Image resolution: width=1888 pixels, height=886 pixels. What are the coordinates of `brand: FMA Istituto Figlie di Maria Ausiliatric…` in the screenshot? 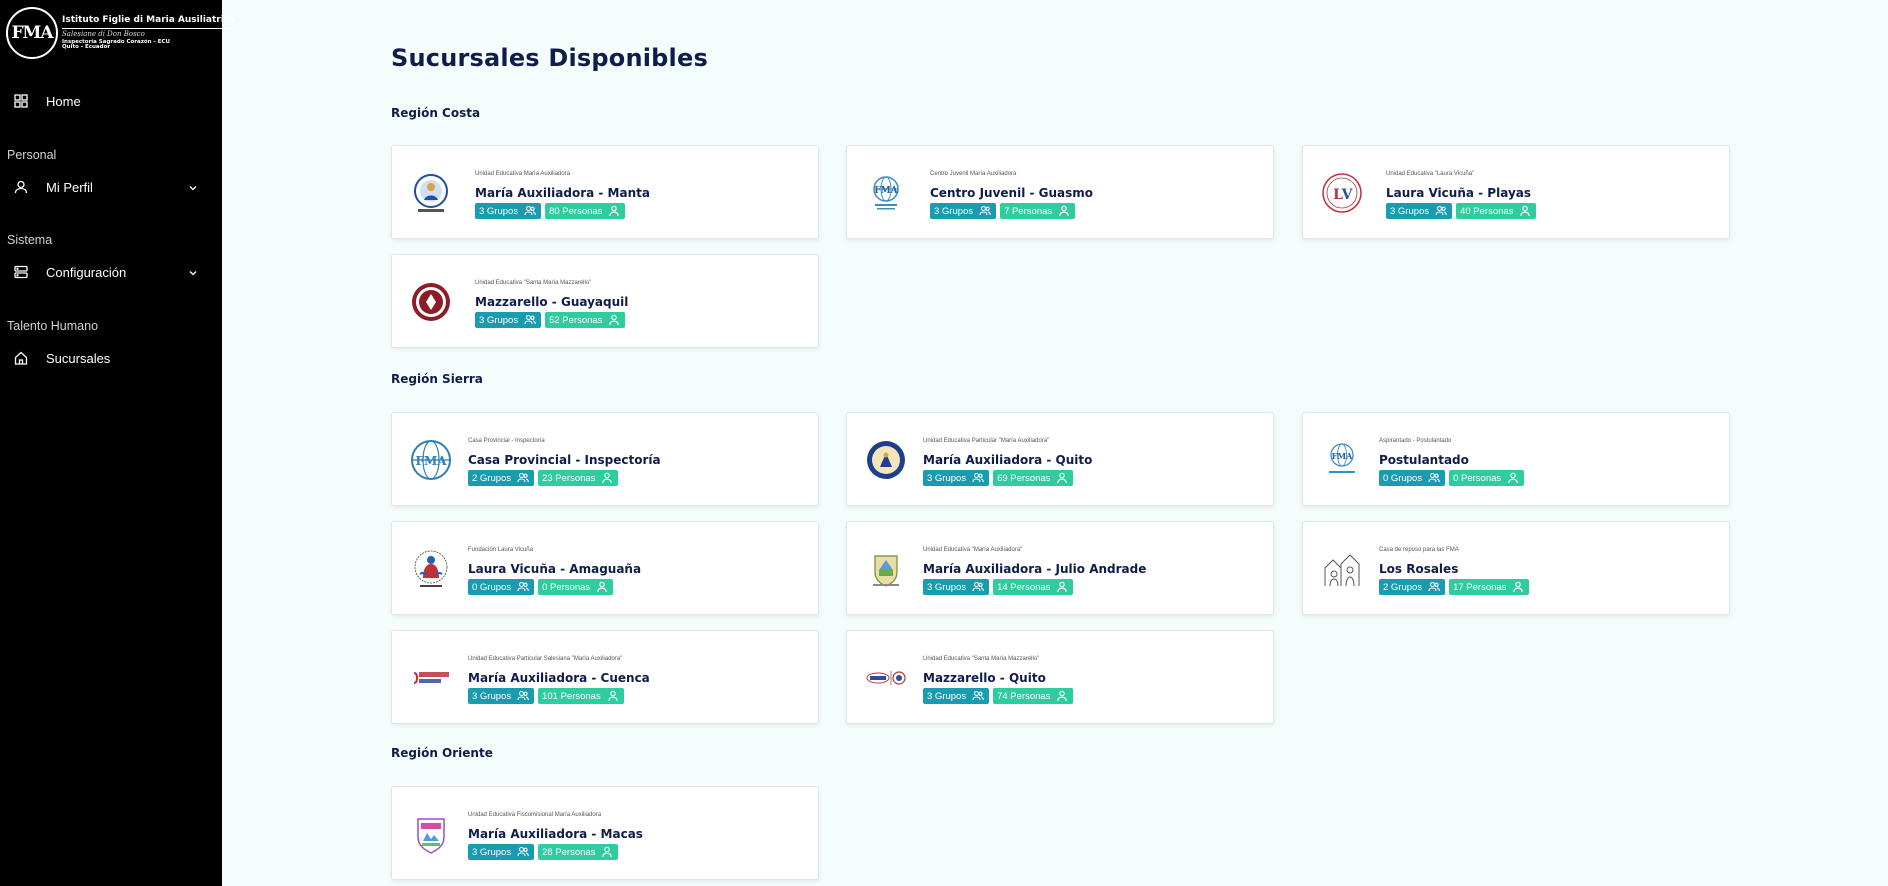 It's located at (121, 33).